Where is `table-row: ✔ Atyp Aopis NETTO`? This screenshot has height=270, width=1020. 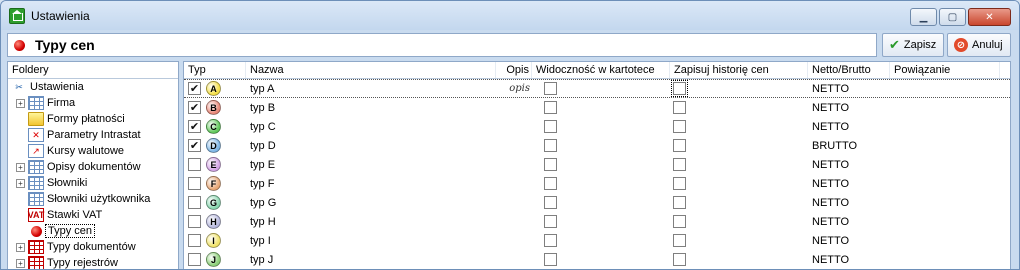 table-row: ✔ Atyp Aopis NETTO is located at coordinates (597, 88).